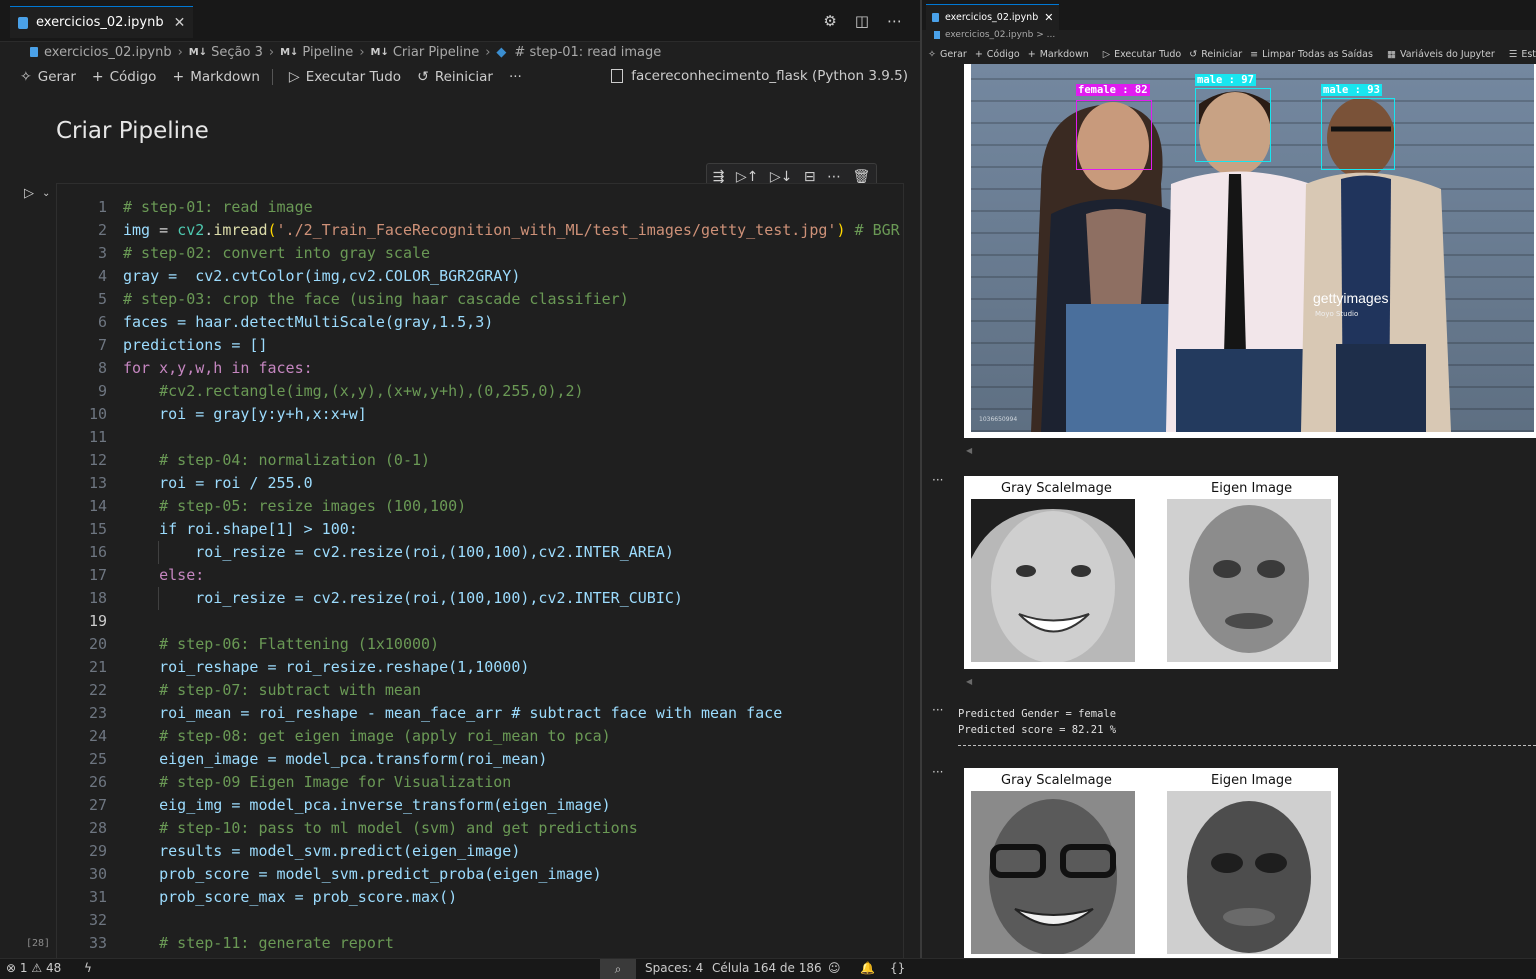  I want to click on clear-outputs-button: ≡ Limpar Todas as Saídas, so click(1311, 54).